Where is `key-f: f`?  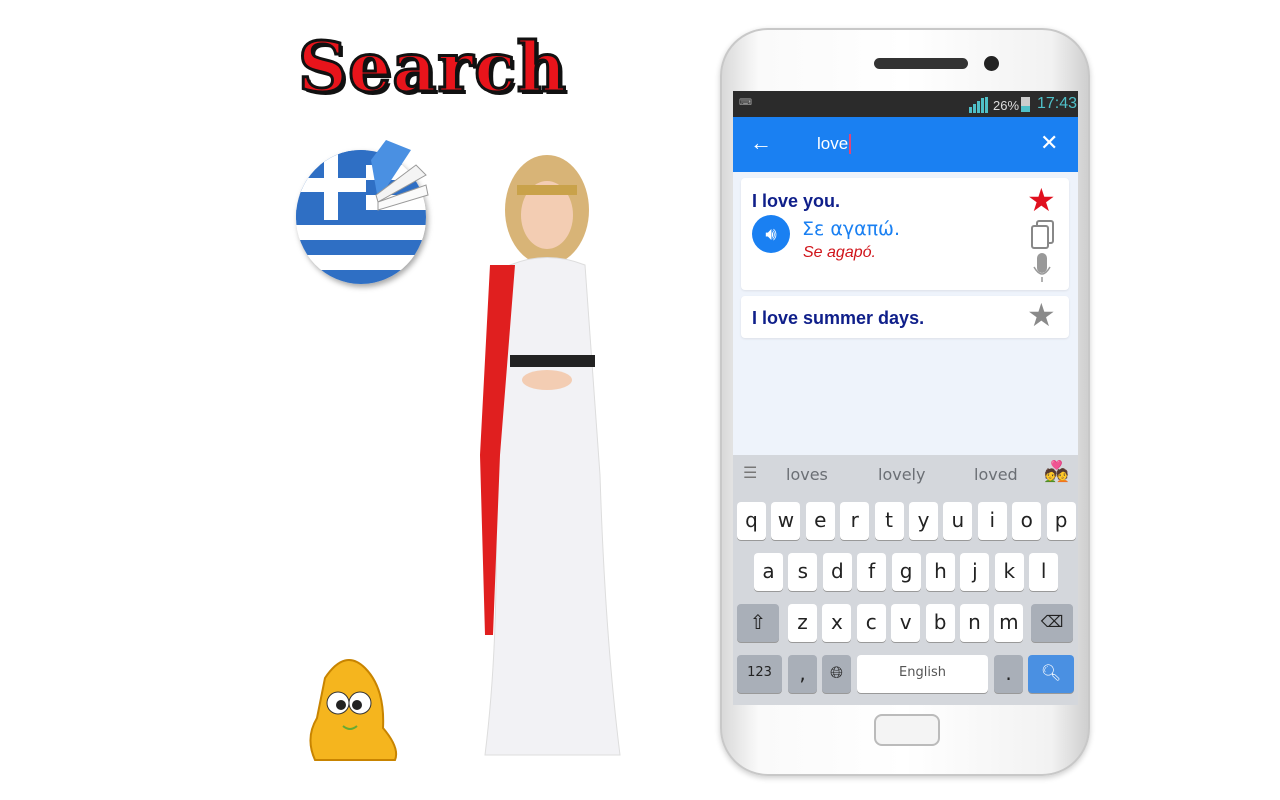 key-f: f is located at coordinates (872, 572).